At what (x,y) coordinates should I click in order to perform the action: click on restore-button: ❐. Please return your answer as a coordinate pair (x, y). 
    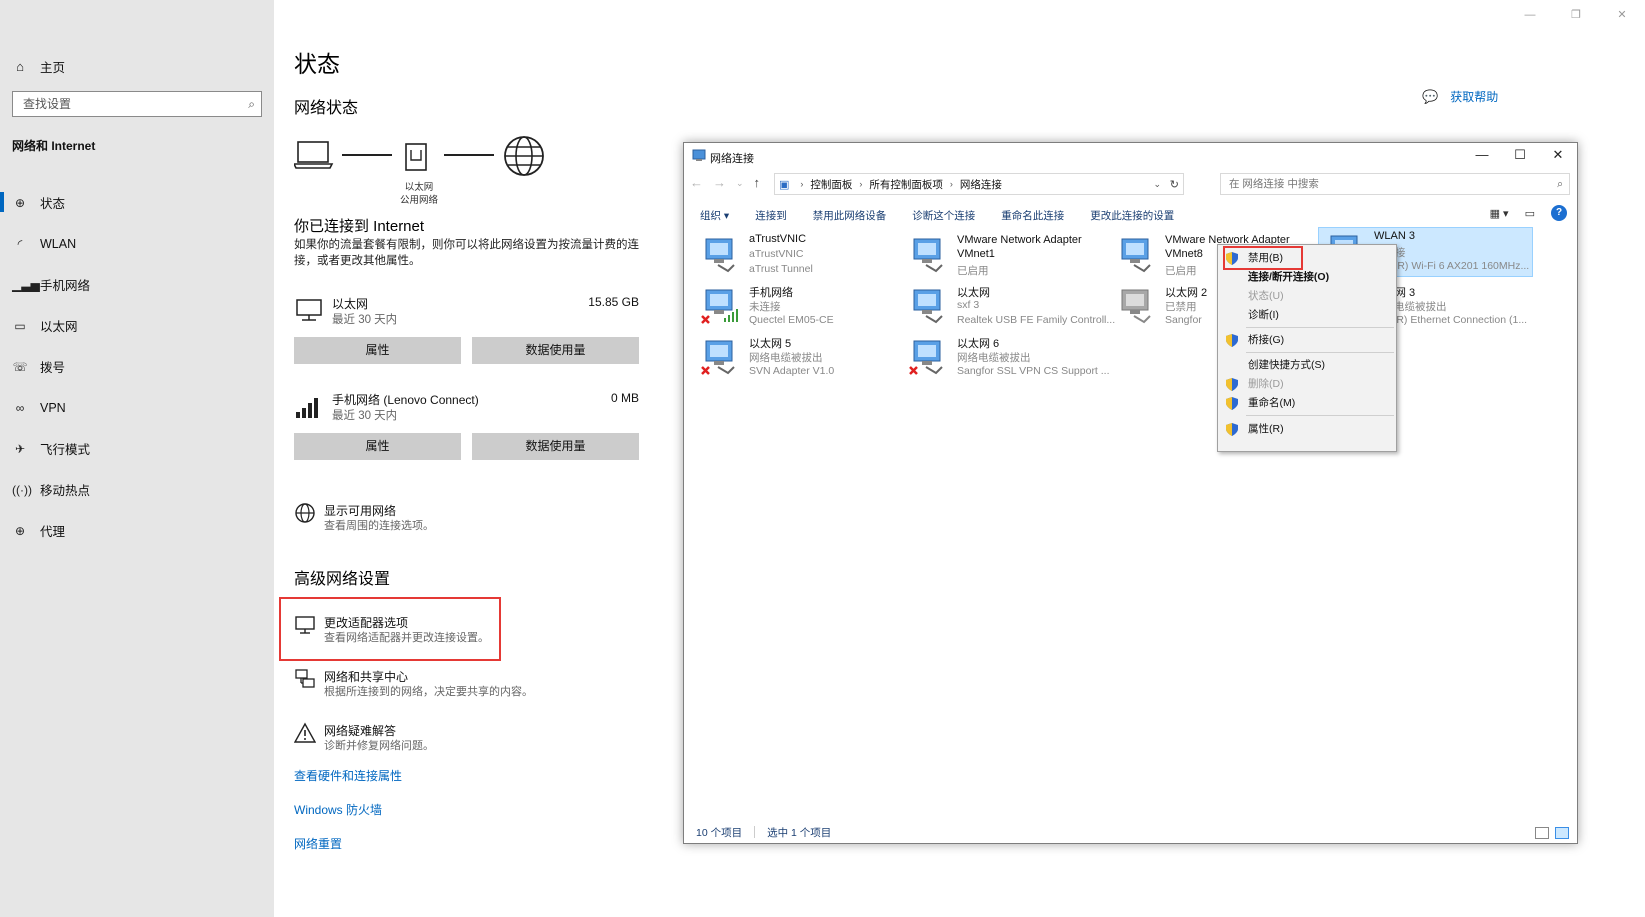
    Looking at the image, I should click on (1576, 15).